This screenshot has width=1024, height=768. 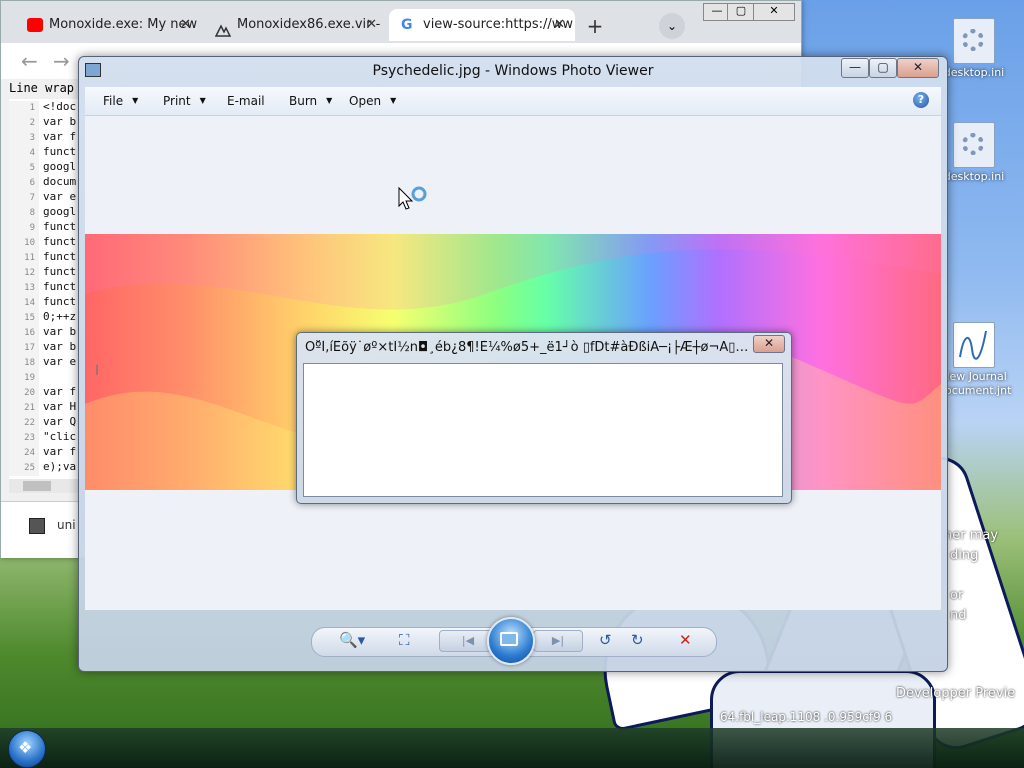 I want to click on source-line: 18 var e, so click(x=47, y=362).